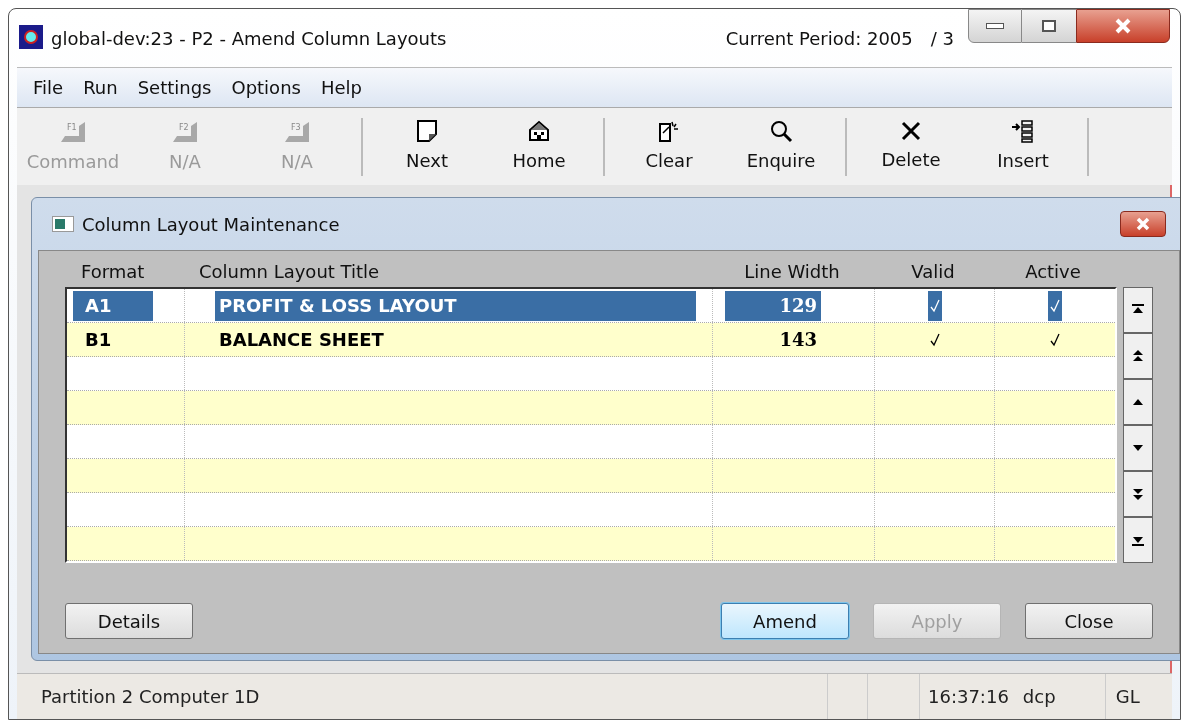 This screenshot has width=1189, height=728. Describe the element at coordinates (31, 37) in the screenshot. I see `app-logo-icon` at that location.